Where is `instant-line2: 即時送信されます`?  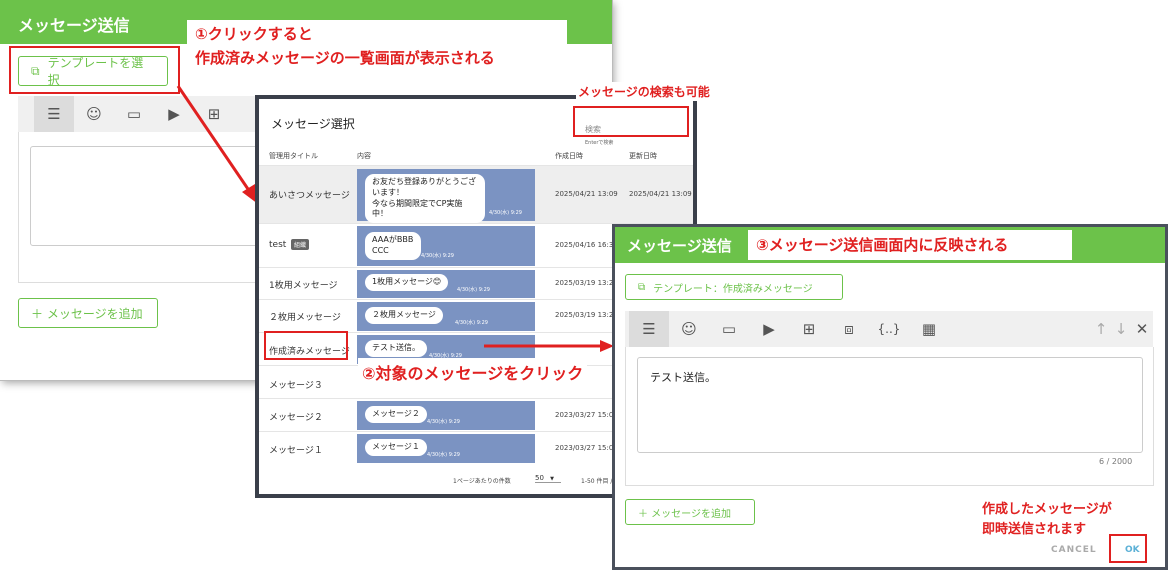
instant-line2: 即時送信されます is located at coordinates (1034, 529).